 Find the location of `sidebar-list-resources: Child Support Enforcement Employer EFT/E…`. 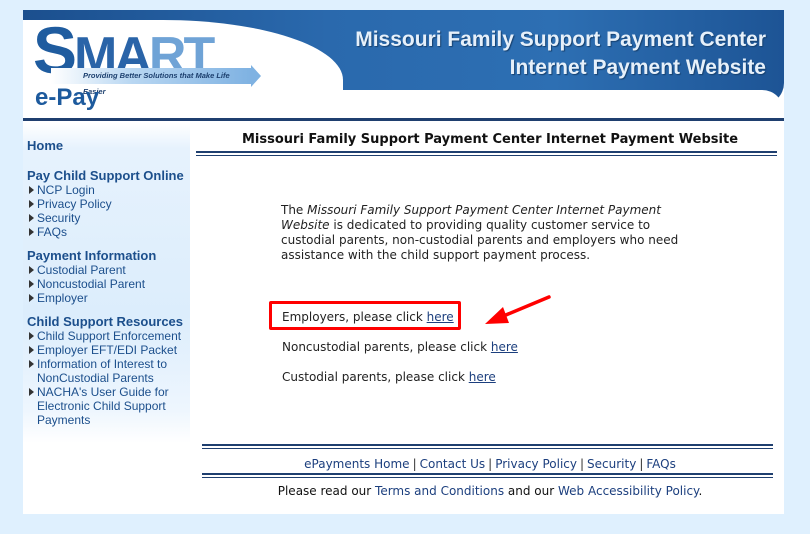

sidebar-list-resources: Child Support Enforcement Employer EFT/E… is located at coordinates (108, 378).